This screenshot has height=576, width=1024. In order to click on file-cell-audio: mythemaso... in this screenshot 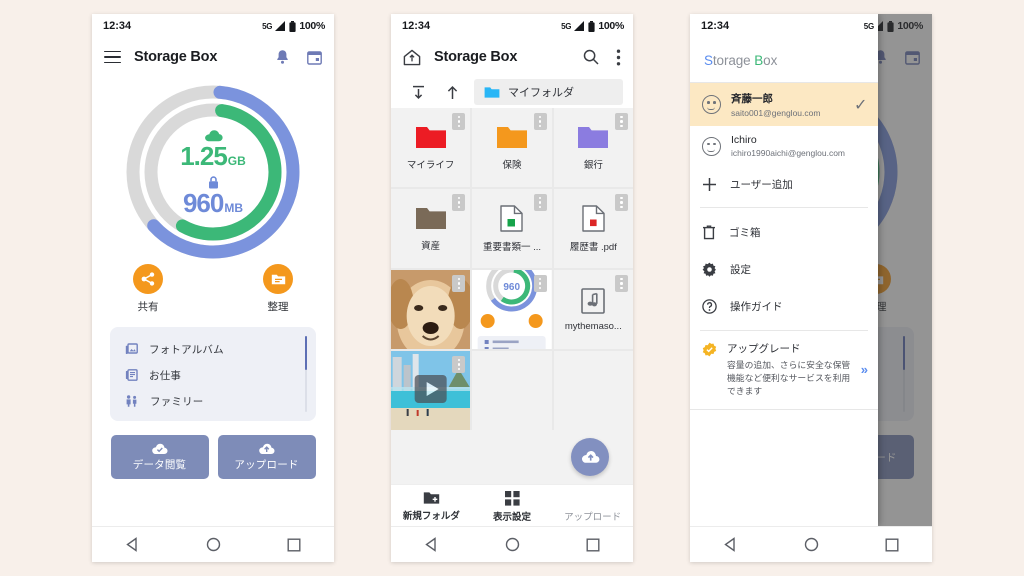, I will do `click(593, 309)`.